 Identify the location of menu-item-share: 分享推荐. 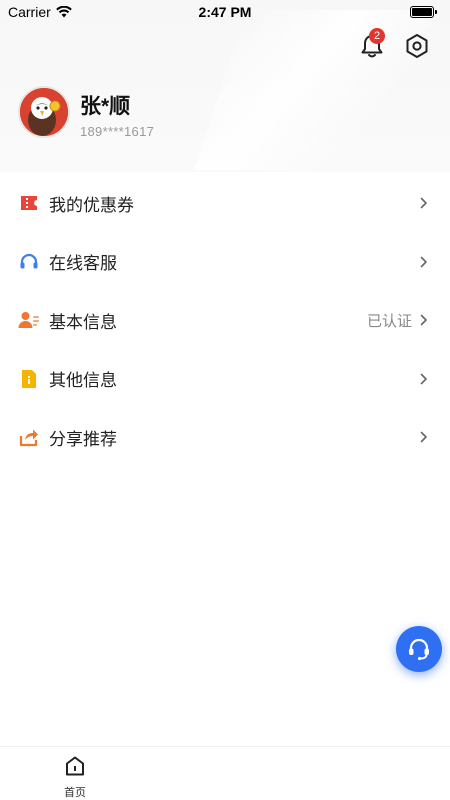
(225, 437).